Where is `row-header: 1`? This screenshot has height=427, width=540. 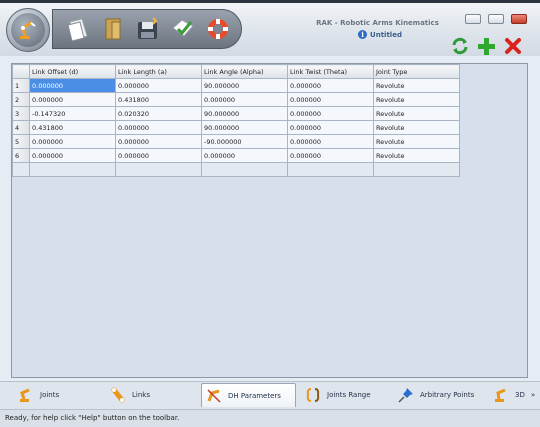
row-header: 1 is located at coordinates (21, 85).